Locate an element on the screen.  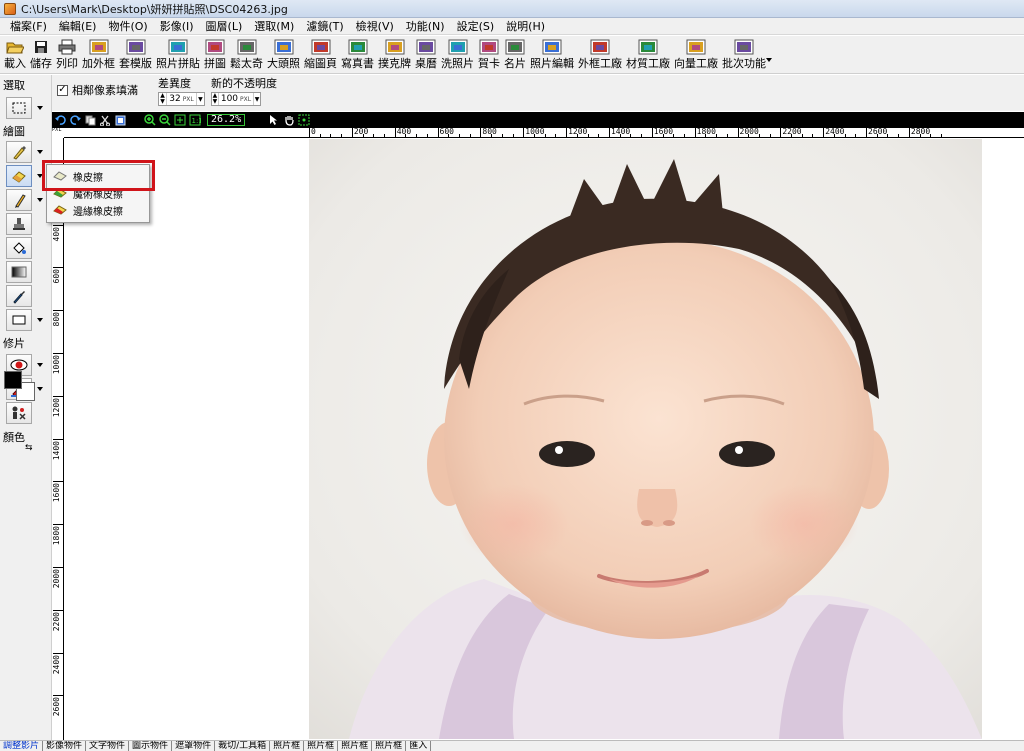
toolbar-button-13: 洗照片 is located at coordinates (457, 54).